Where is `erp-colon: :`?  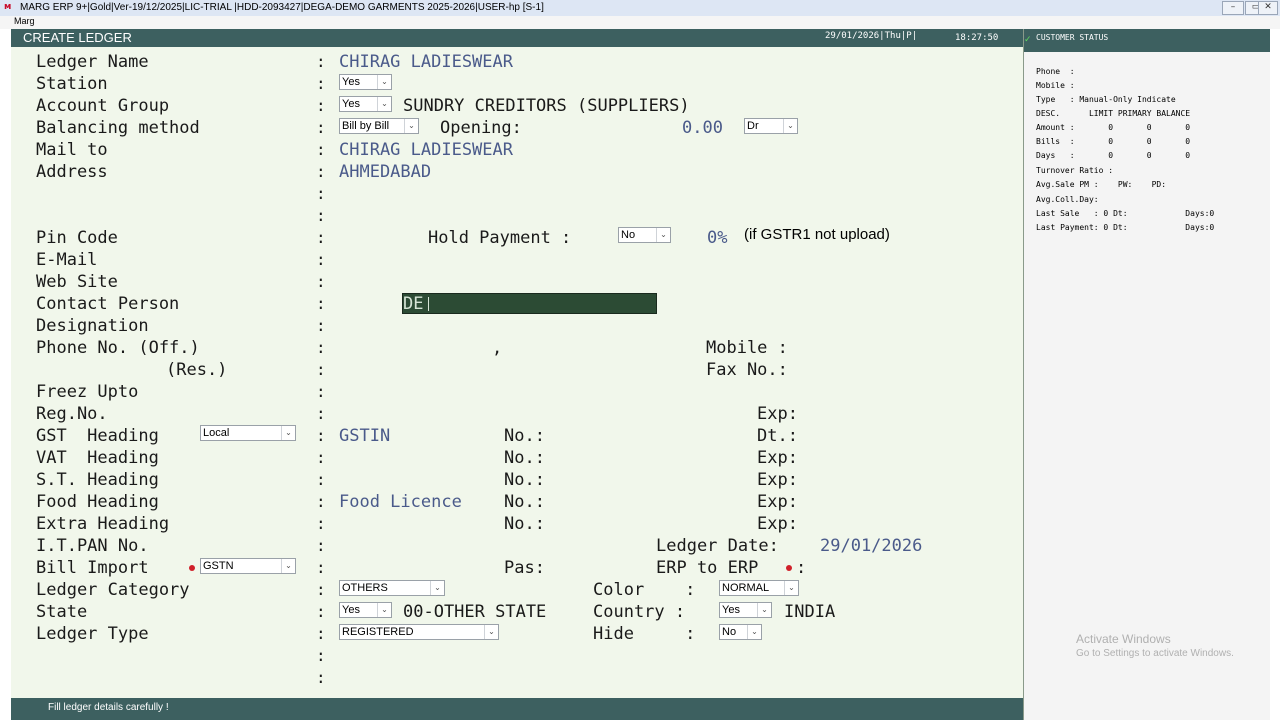 erp-colon: : is located at coordinates (801, 568).